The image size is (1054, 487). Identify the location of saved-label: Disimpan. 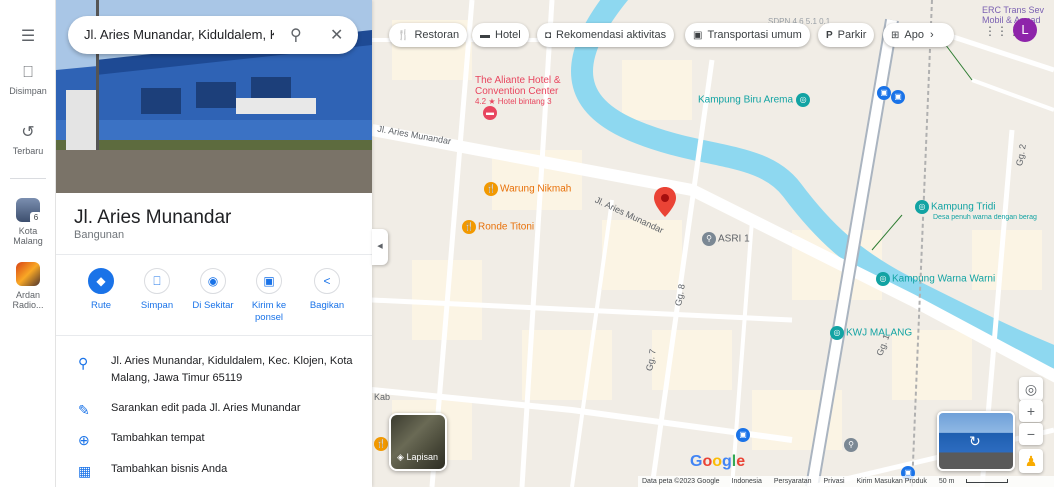
(28, 91).